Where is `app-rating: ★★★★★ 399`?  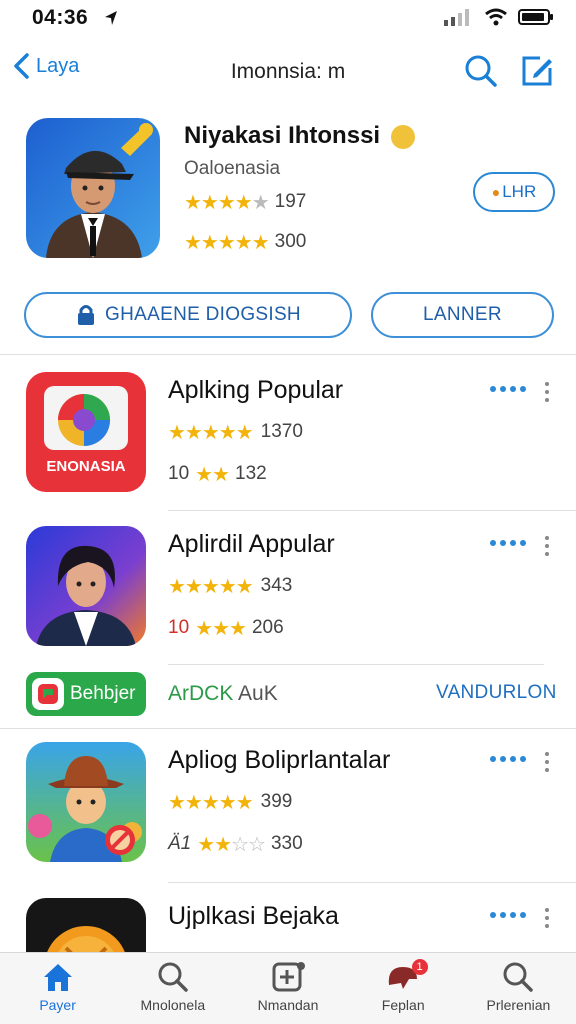
app-rating: ★★★★★ 399 is located at coordinates (230, 802).